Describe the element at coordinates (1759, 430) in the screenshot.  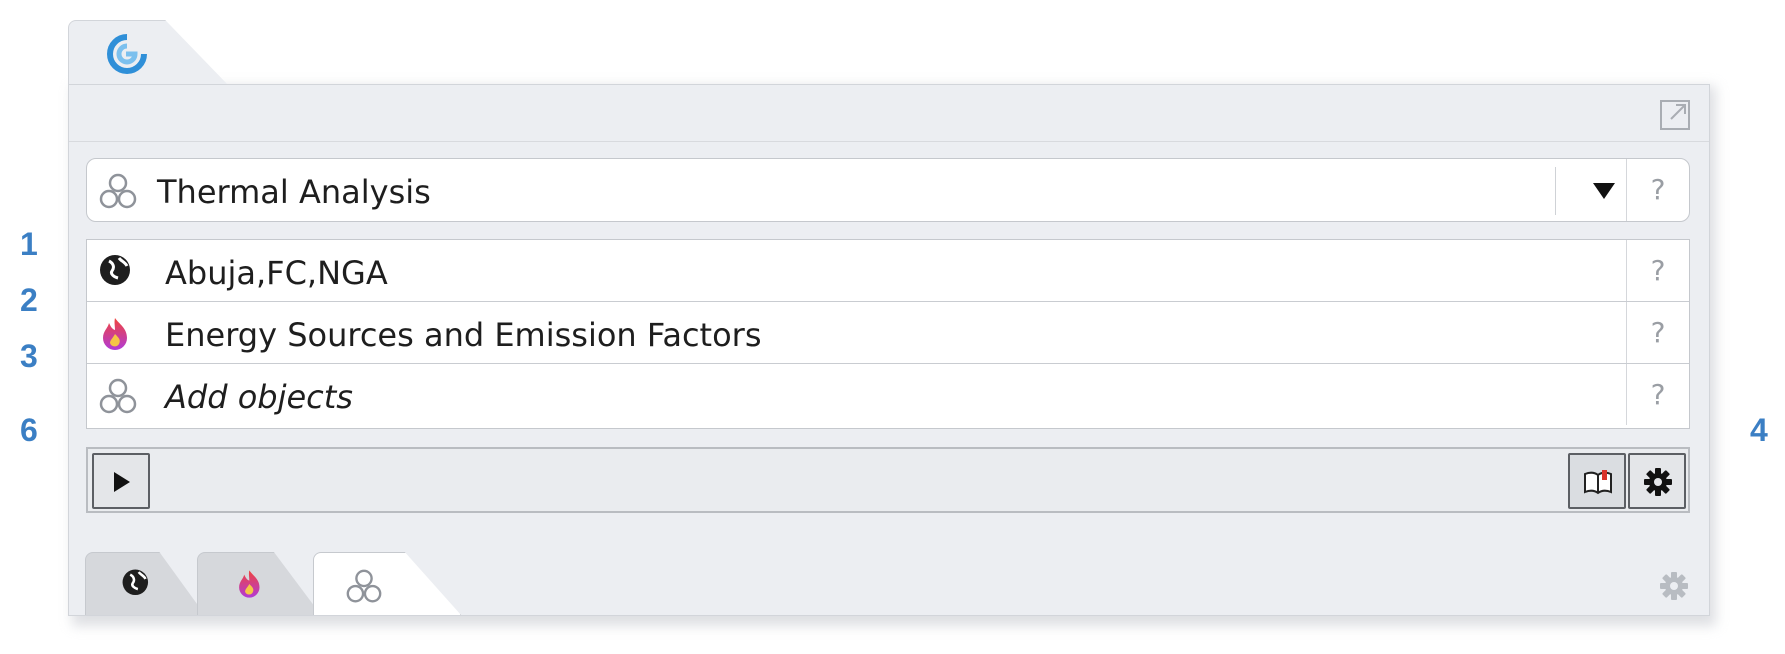
I see `annotation-4: 4` at that location.